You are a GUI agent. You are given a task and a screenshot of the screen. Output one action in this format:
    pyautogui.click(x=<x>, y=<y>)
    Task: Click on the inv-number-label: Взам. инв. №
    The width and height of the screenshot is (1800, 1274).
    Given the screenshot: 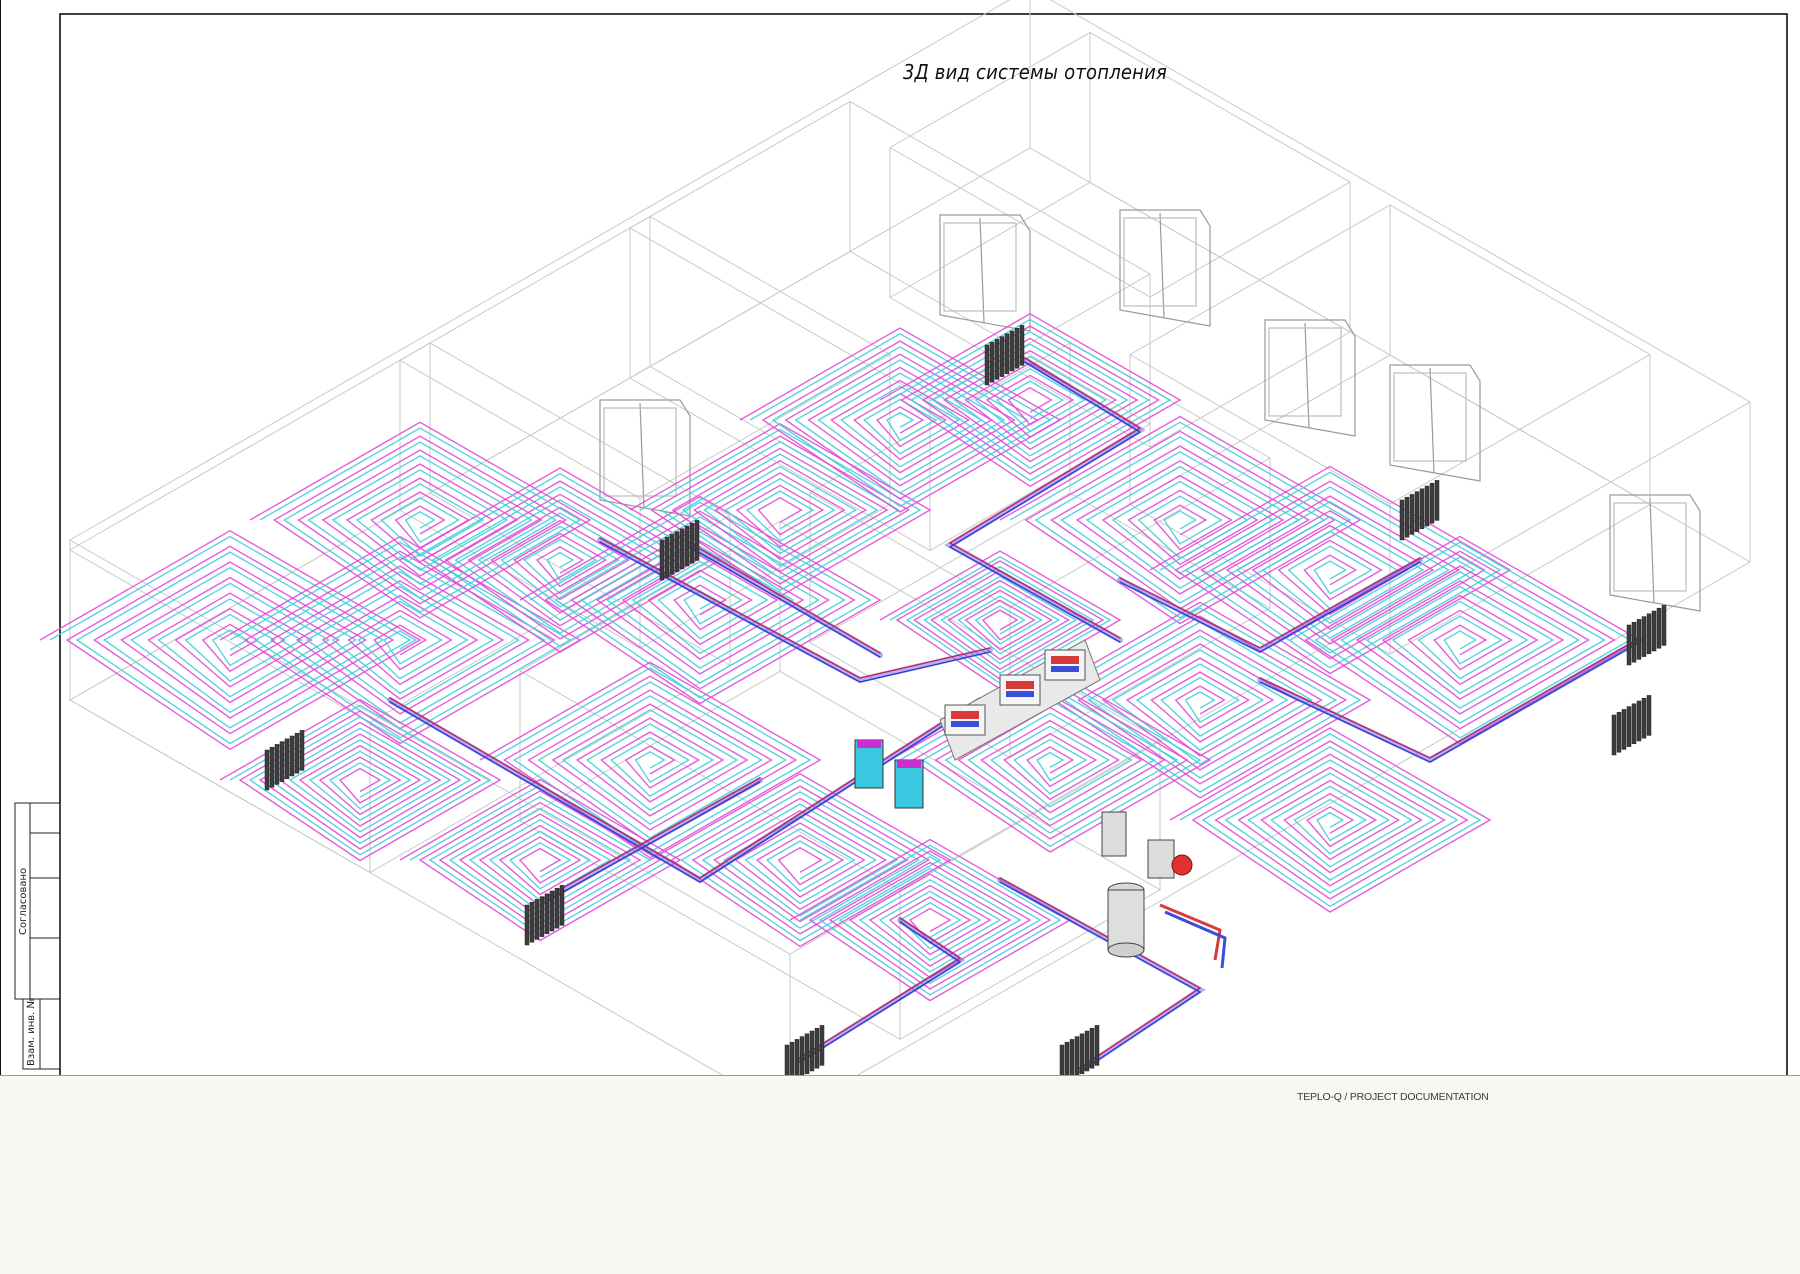 What is the action you would take?
    pyautogui.click(x=31, y=1032)
    